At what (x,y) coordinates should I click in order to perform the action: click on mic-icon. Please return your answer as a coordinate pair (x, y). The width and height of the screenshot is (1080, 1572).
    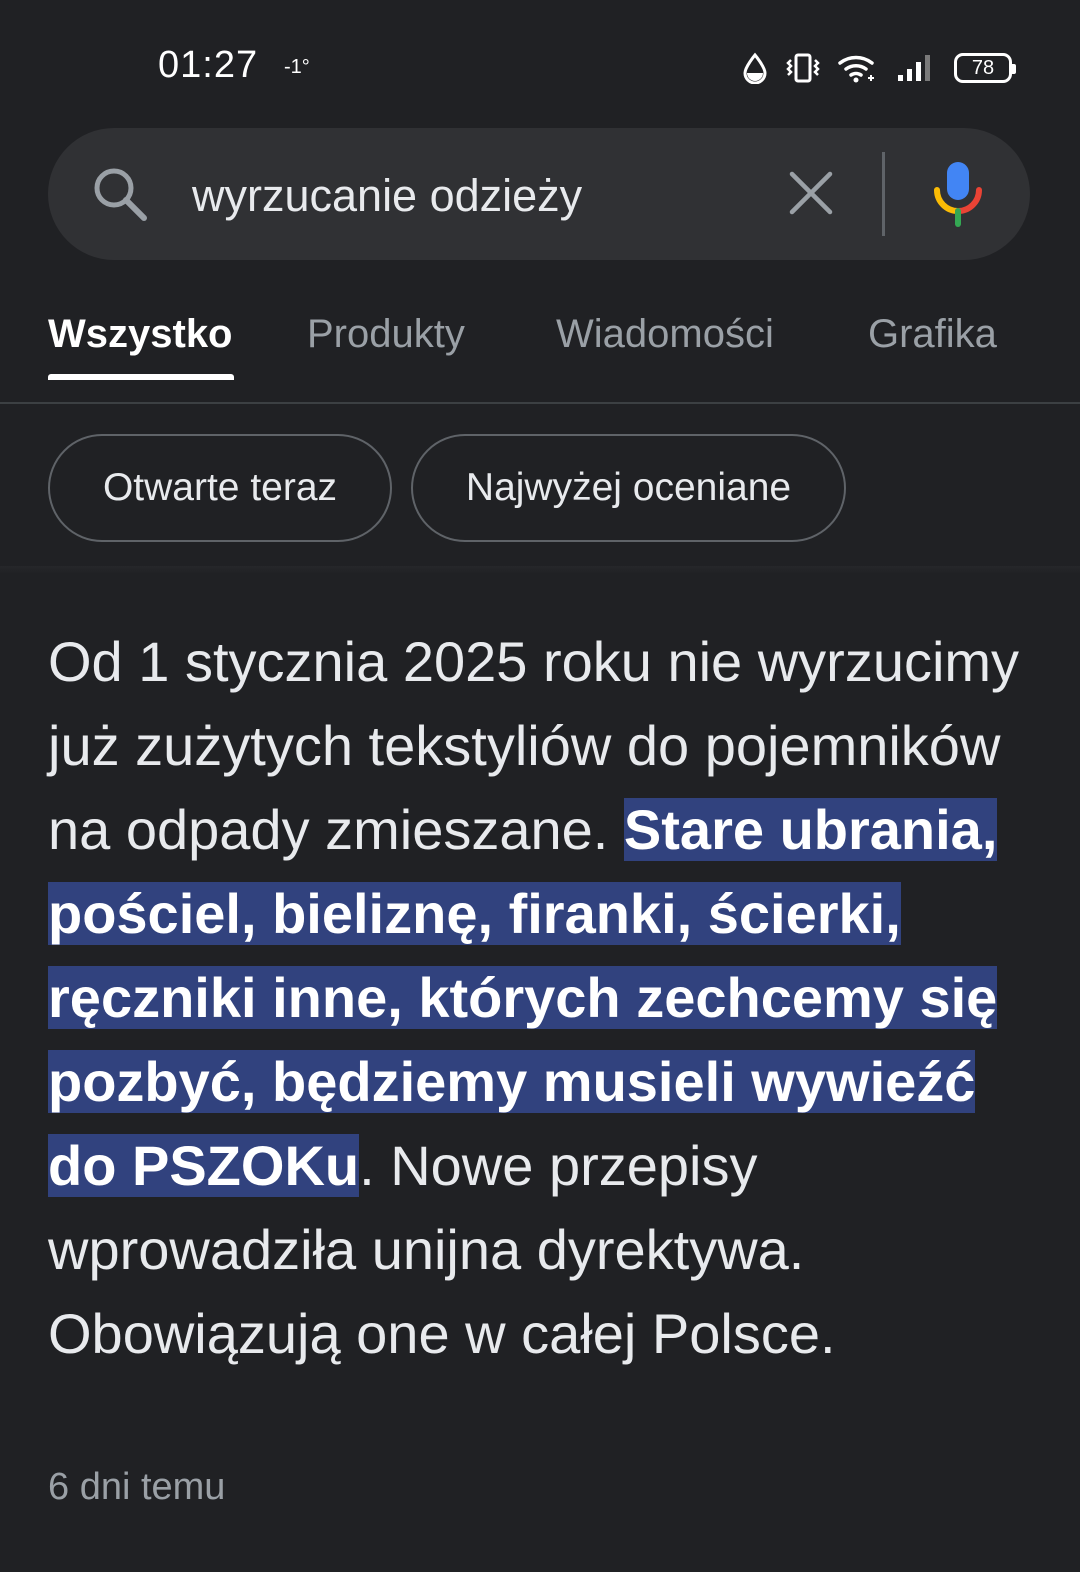
    Looking at the image, I should click on (958, 196).